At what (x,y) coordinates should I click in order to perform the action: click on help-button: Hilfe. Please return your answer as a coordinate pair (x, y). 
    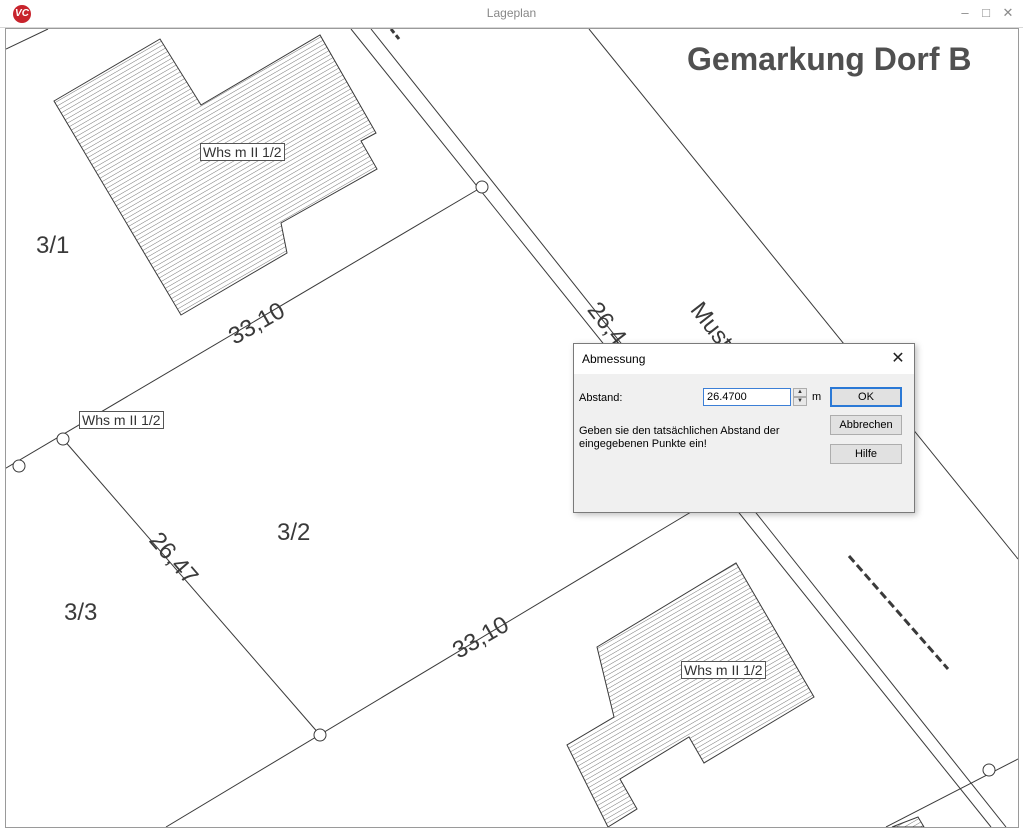
    Looking at the image, I should click on (866, 454).